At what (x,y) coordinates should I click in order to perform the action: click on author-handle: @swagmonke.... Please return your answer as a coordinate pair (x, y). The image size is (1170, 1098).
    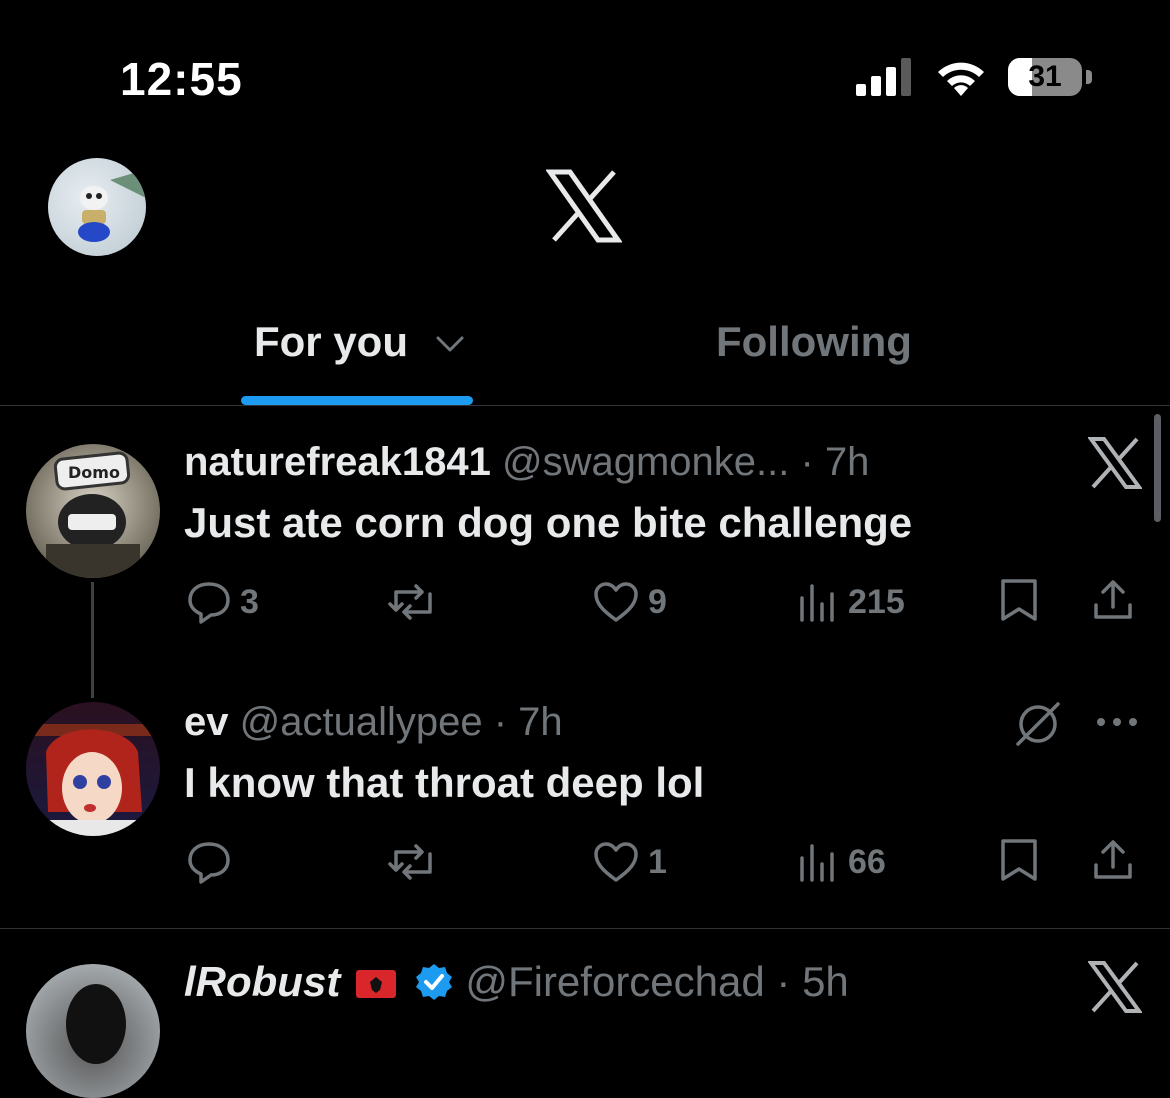
    Looking at the image, I should click on (645, 462).